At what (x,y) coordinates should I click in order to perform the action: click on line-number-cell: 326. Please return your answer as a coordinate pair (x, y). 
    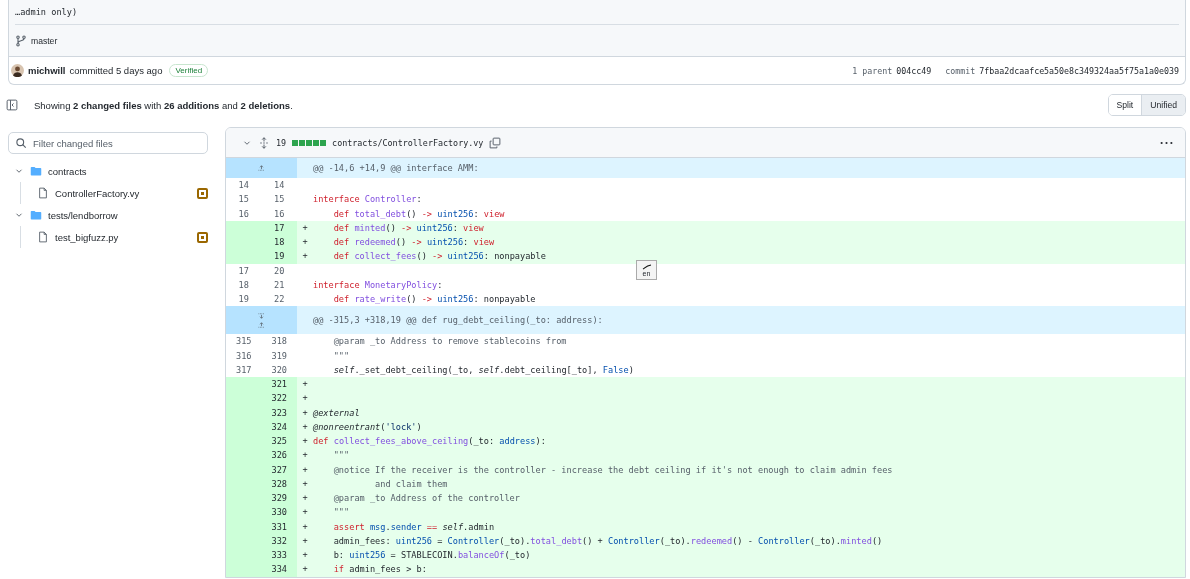
    Looking at the image, I should click on (279, 455).